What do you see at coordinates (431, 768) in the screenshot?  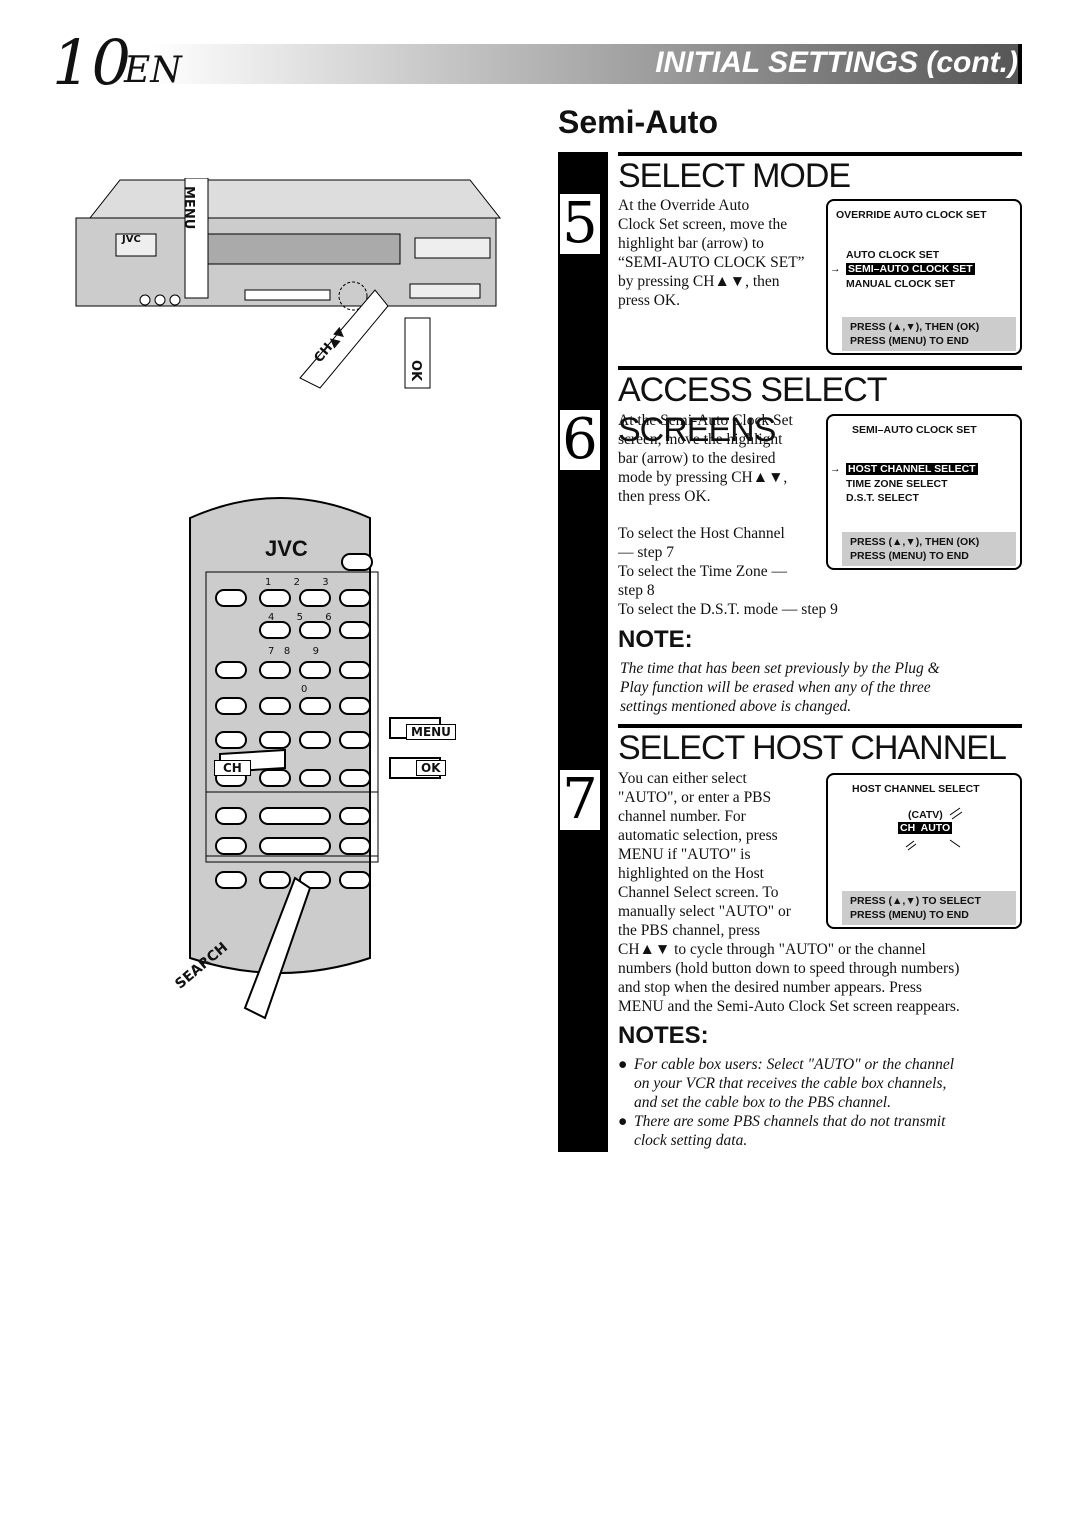 I see `remote-ok-label: OK` at bounding box center [431, 768].